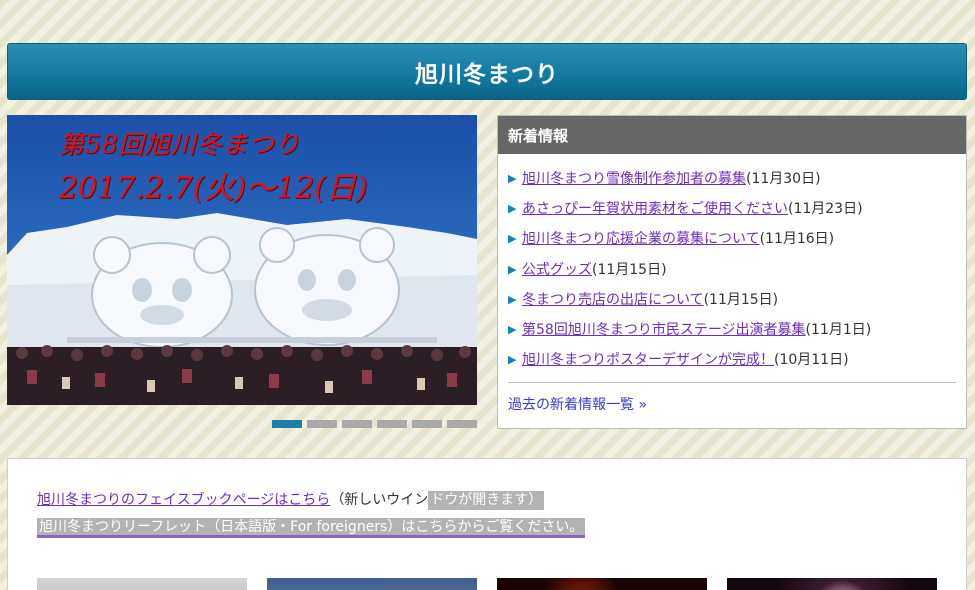 This screenshot has width=975, height=590. I want to click on facebook-line: 旭川冬まつりのフェイスブックページはこちら（新しいウイン ドウが開きます）, so click(291, 499).